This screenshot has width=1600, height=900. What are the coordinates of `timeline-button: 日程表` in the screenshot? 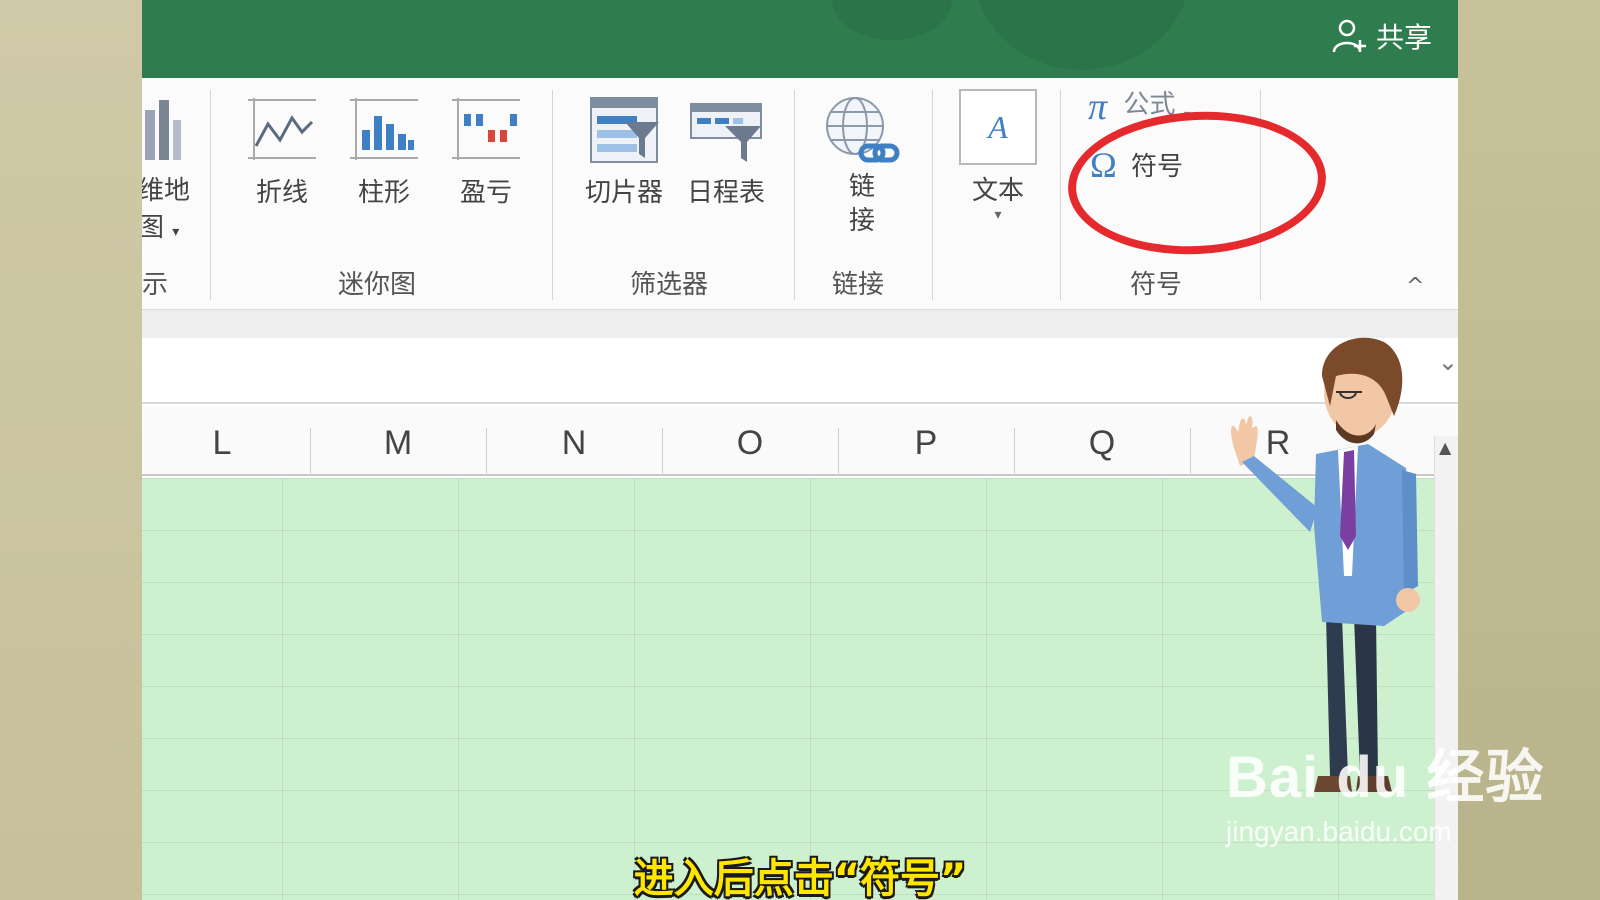 It's located at (726, 152).